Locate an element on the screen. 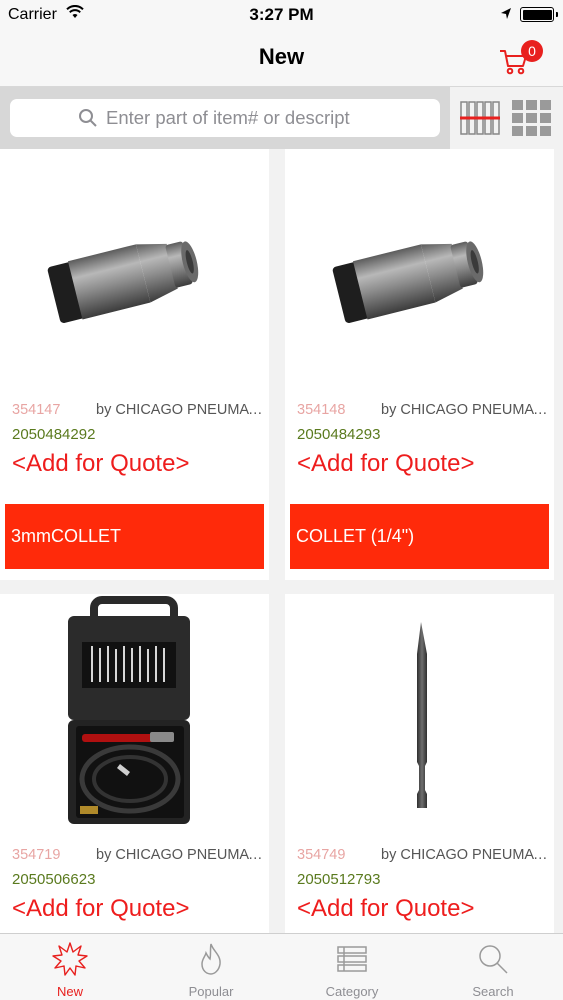  product-code: 2050506623 is located at coordinates (54, 879).